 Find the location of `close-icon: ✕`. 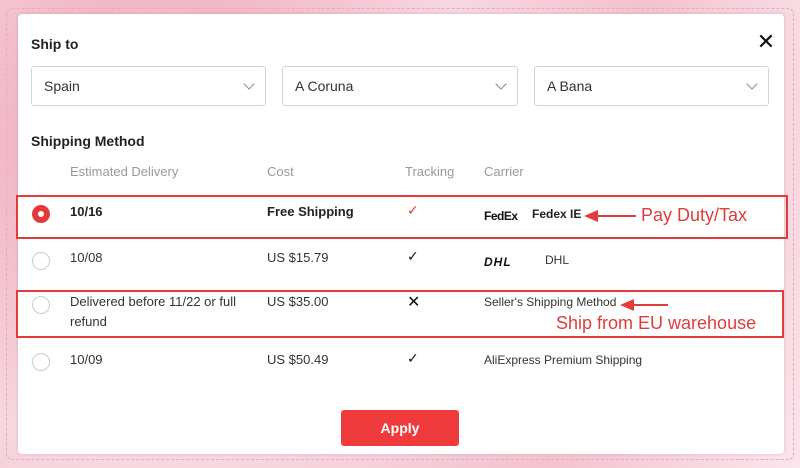

close-icon: ✕ is located at coordinates (766, 42).